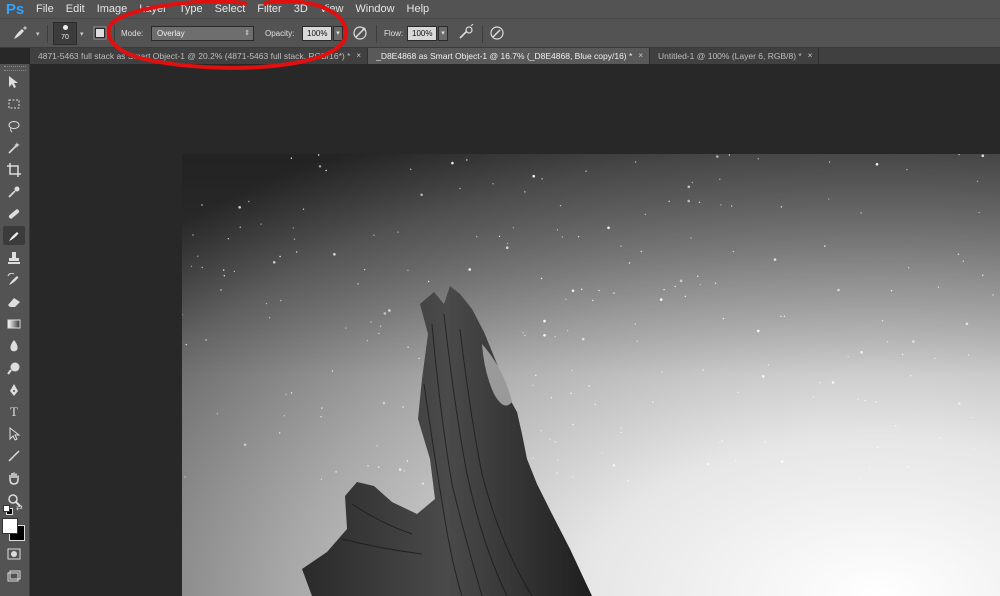 This screenshot has height=596, width=1000. I want to click on panel-grip, so click(15, 68).